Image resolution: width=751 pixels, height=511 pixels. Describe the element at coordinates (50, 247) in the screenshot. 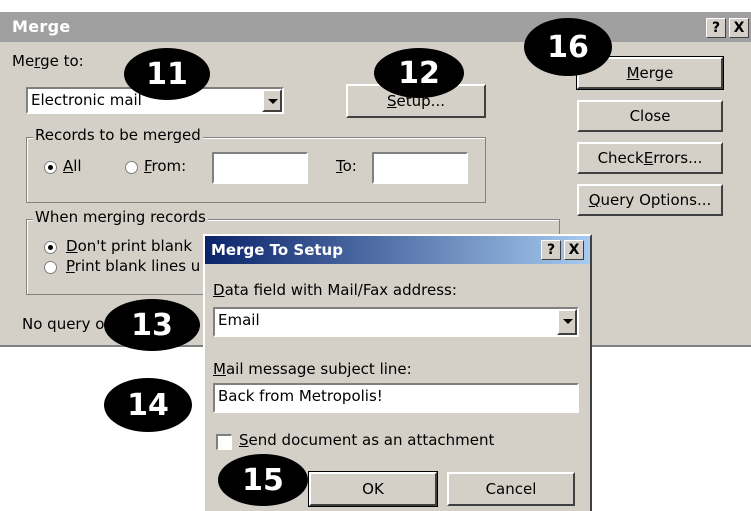

I see `radio-dont-print-blank` at that location.